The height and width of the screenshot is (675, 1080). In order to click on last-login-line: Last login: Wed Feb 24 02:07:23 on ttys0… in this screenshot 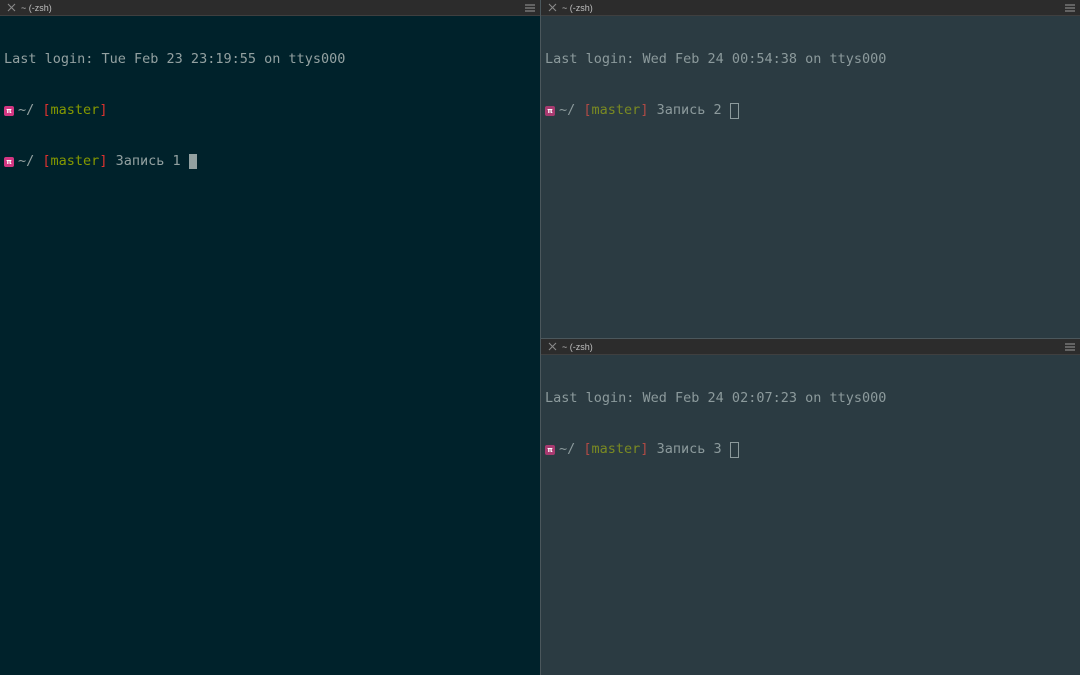, I will do `click(716, 398)`.